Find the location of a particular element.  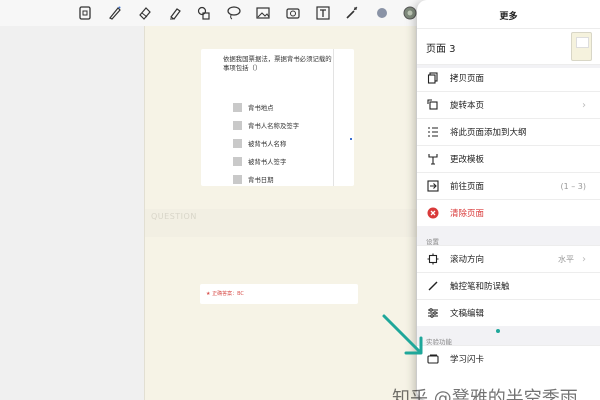

template-icon is located at coordinates (433, 159).